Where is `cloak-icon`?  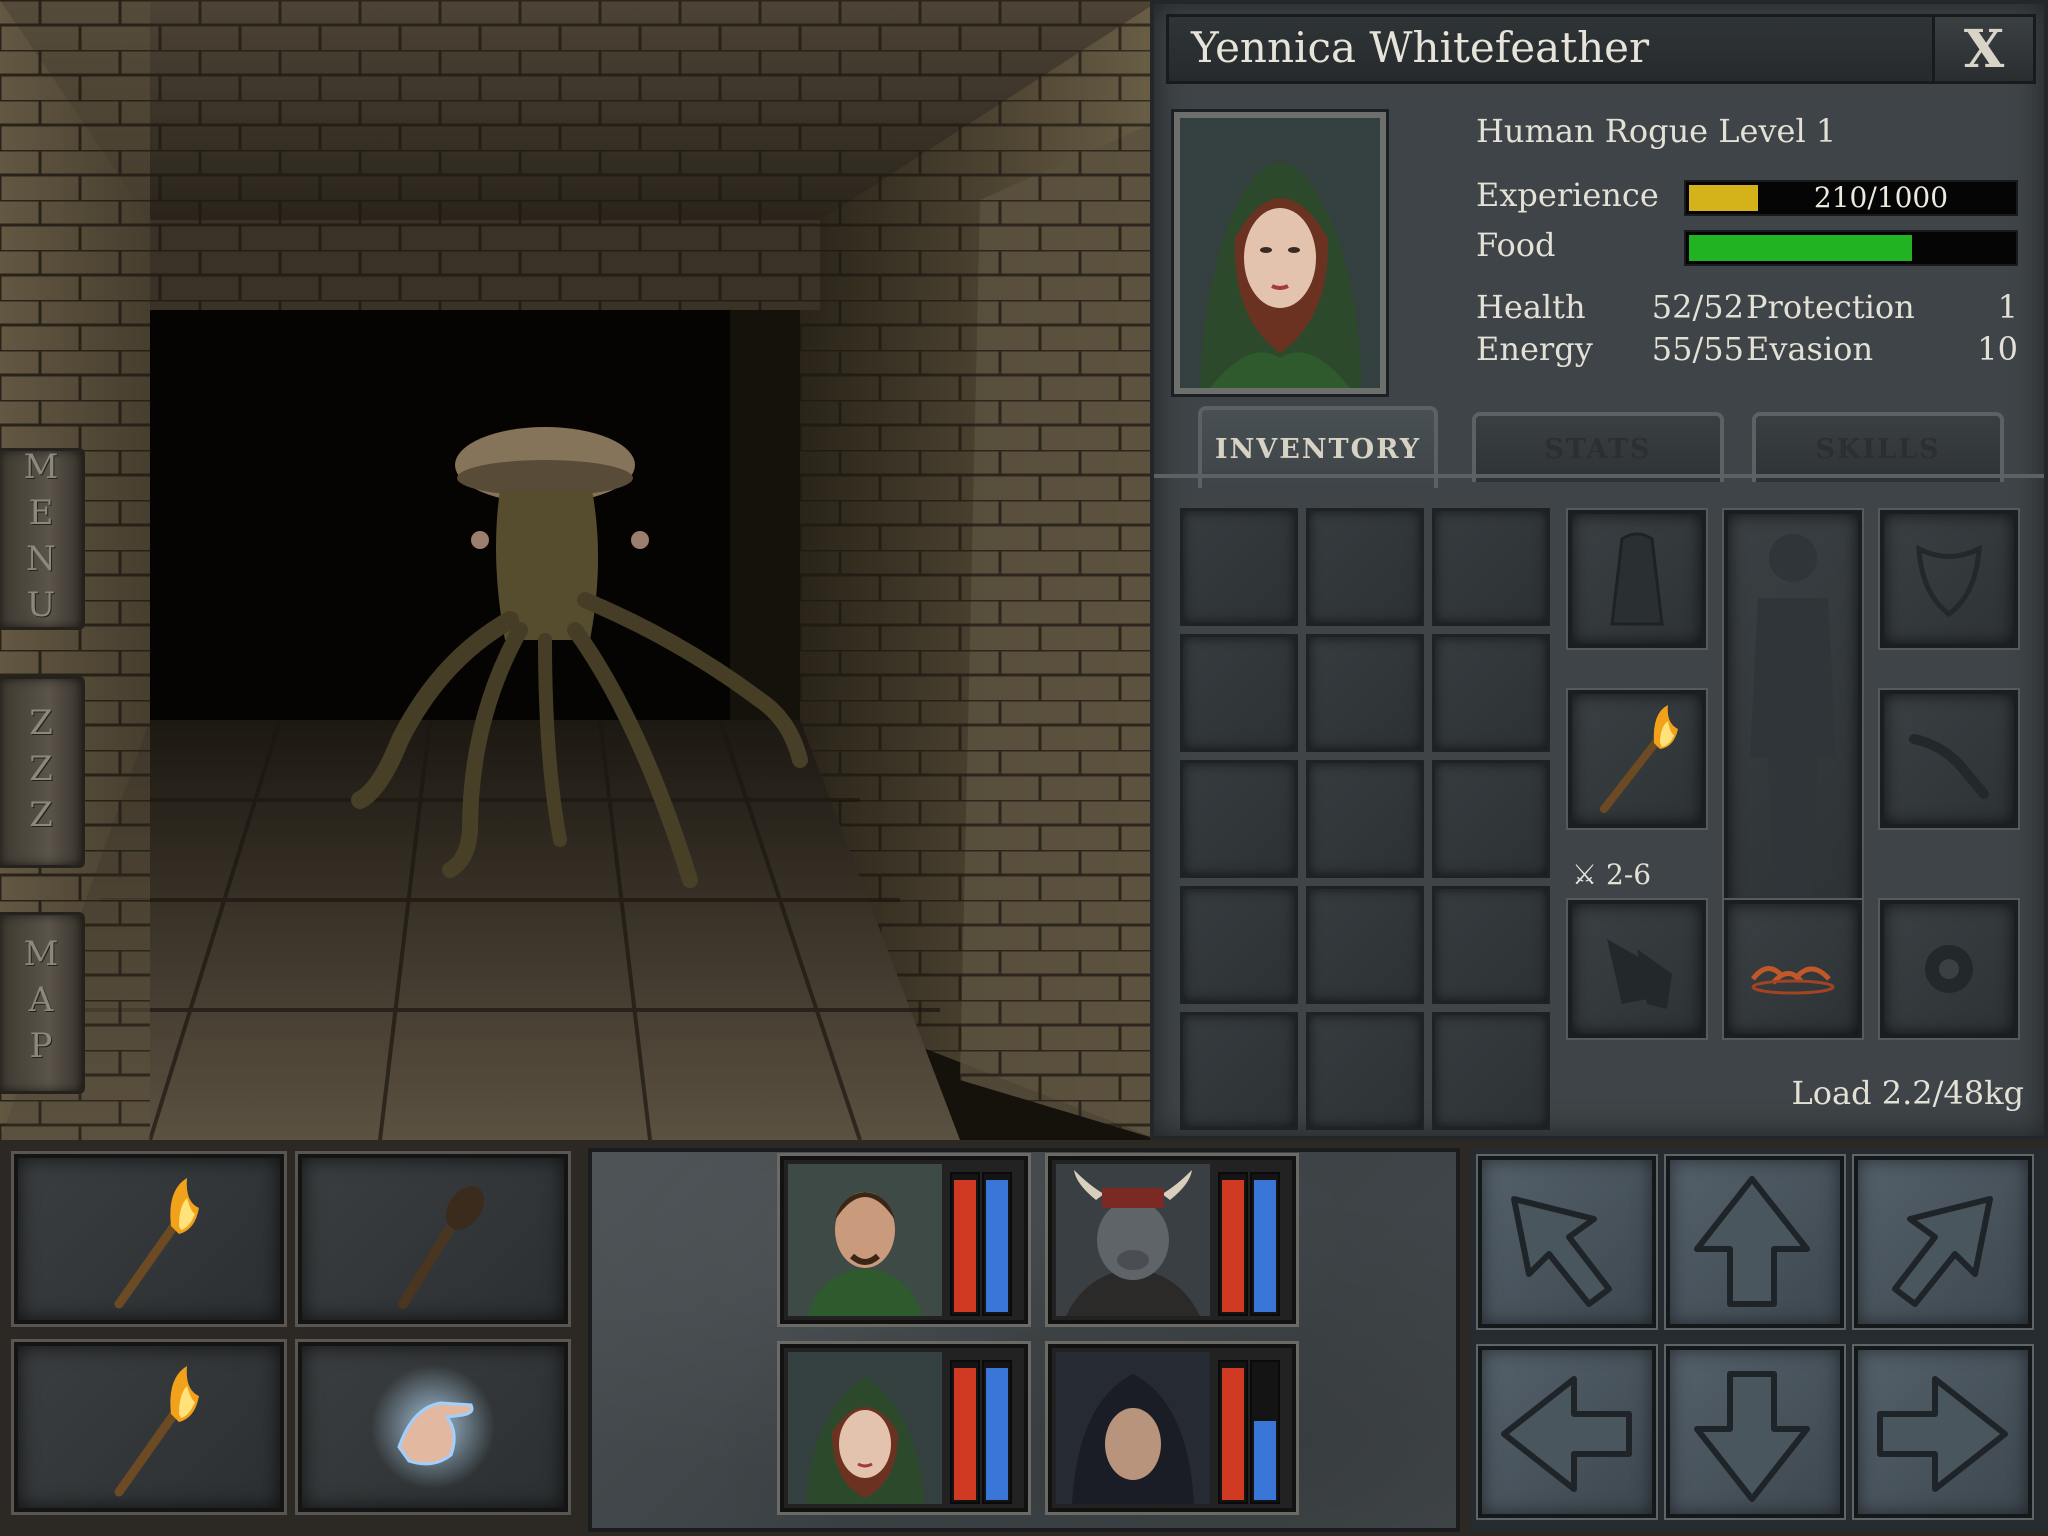 cloak-icon is located at coordinates (1637, 579).